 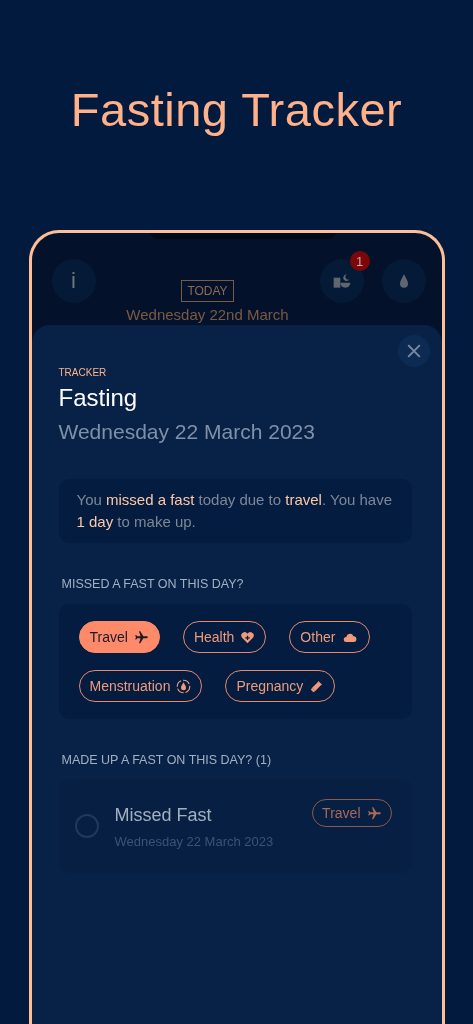 What do you see at coordinates (83, 372) in the screenshot?
I see `eyebrow-label: TRACKER` at bounding box center [83, 372].